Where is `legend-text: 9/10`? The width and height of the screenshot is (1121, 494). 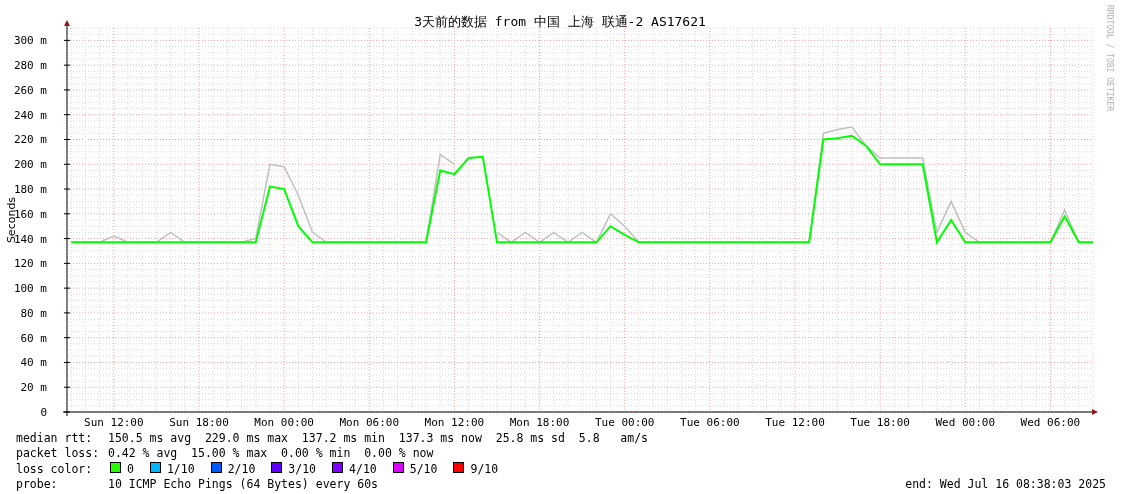
legend-text: 9/10 is located at coordinates (484, 469).